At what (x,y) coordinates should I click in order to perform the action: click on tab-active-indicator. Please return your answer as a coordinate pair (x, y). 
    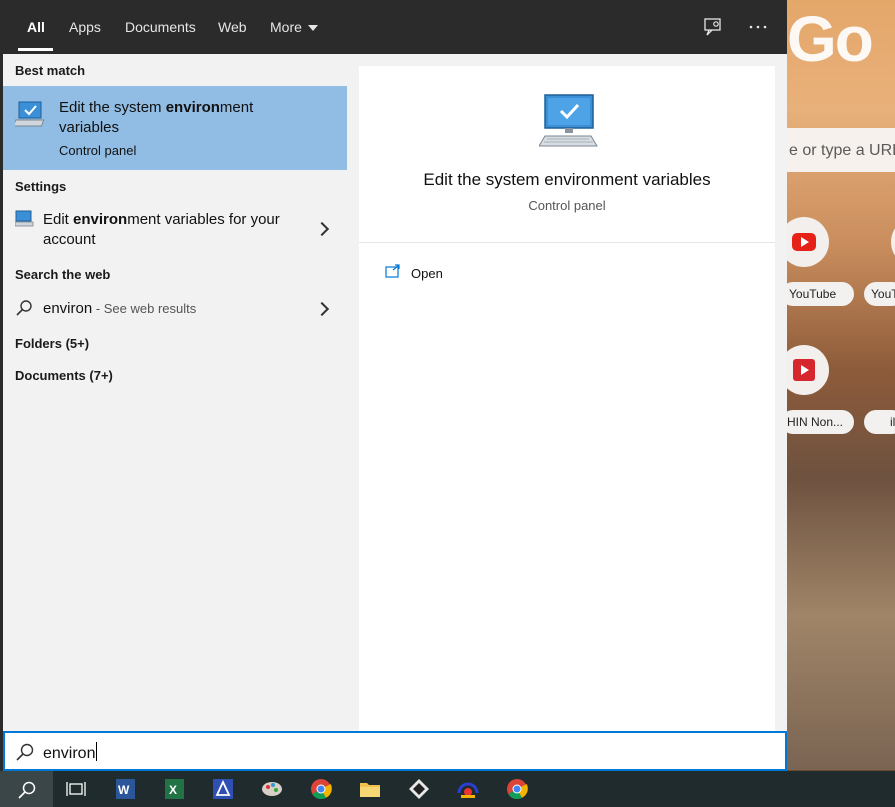
    Looking at the image, I should click on (35, 49).